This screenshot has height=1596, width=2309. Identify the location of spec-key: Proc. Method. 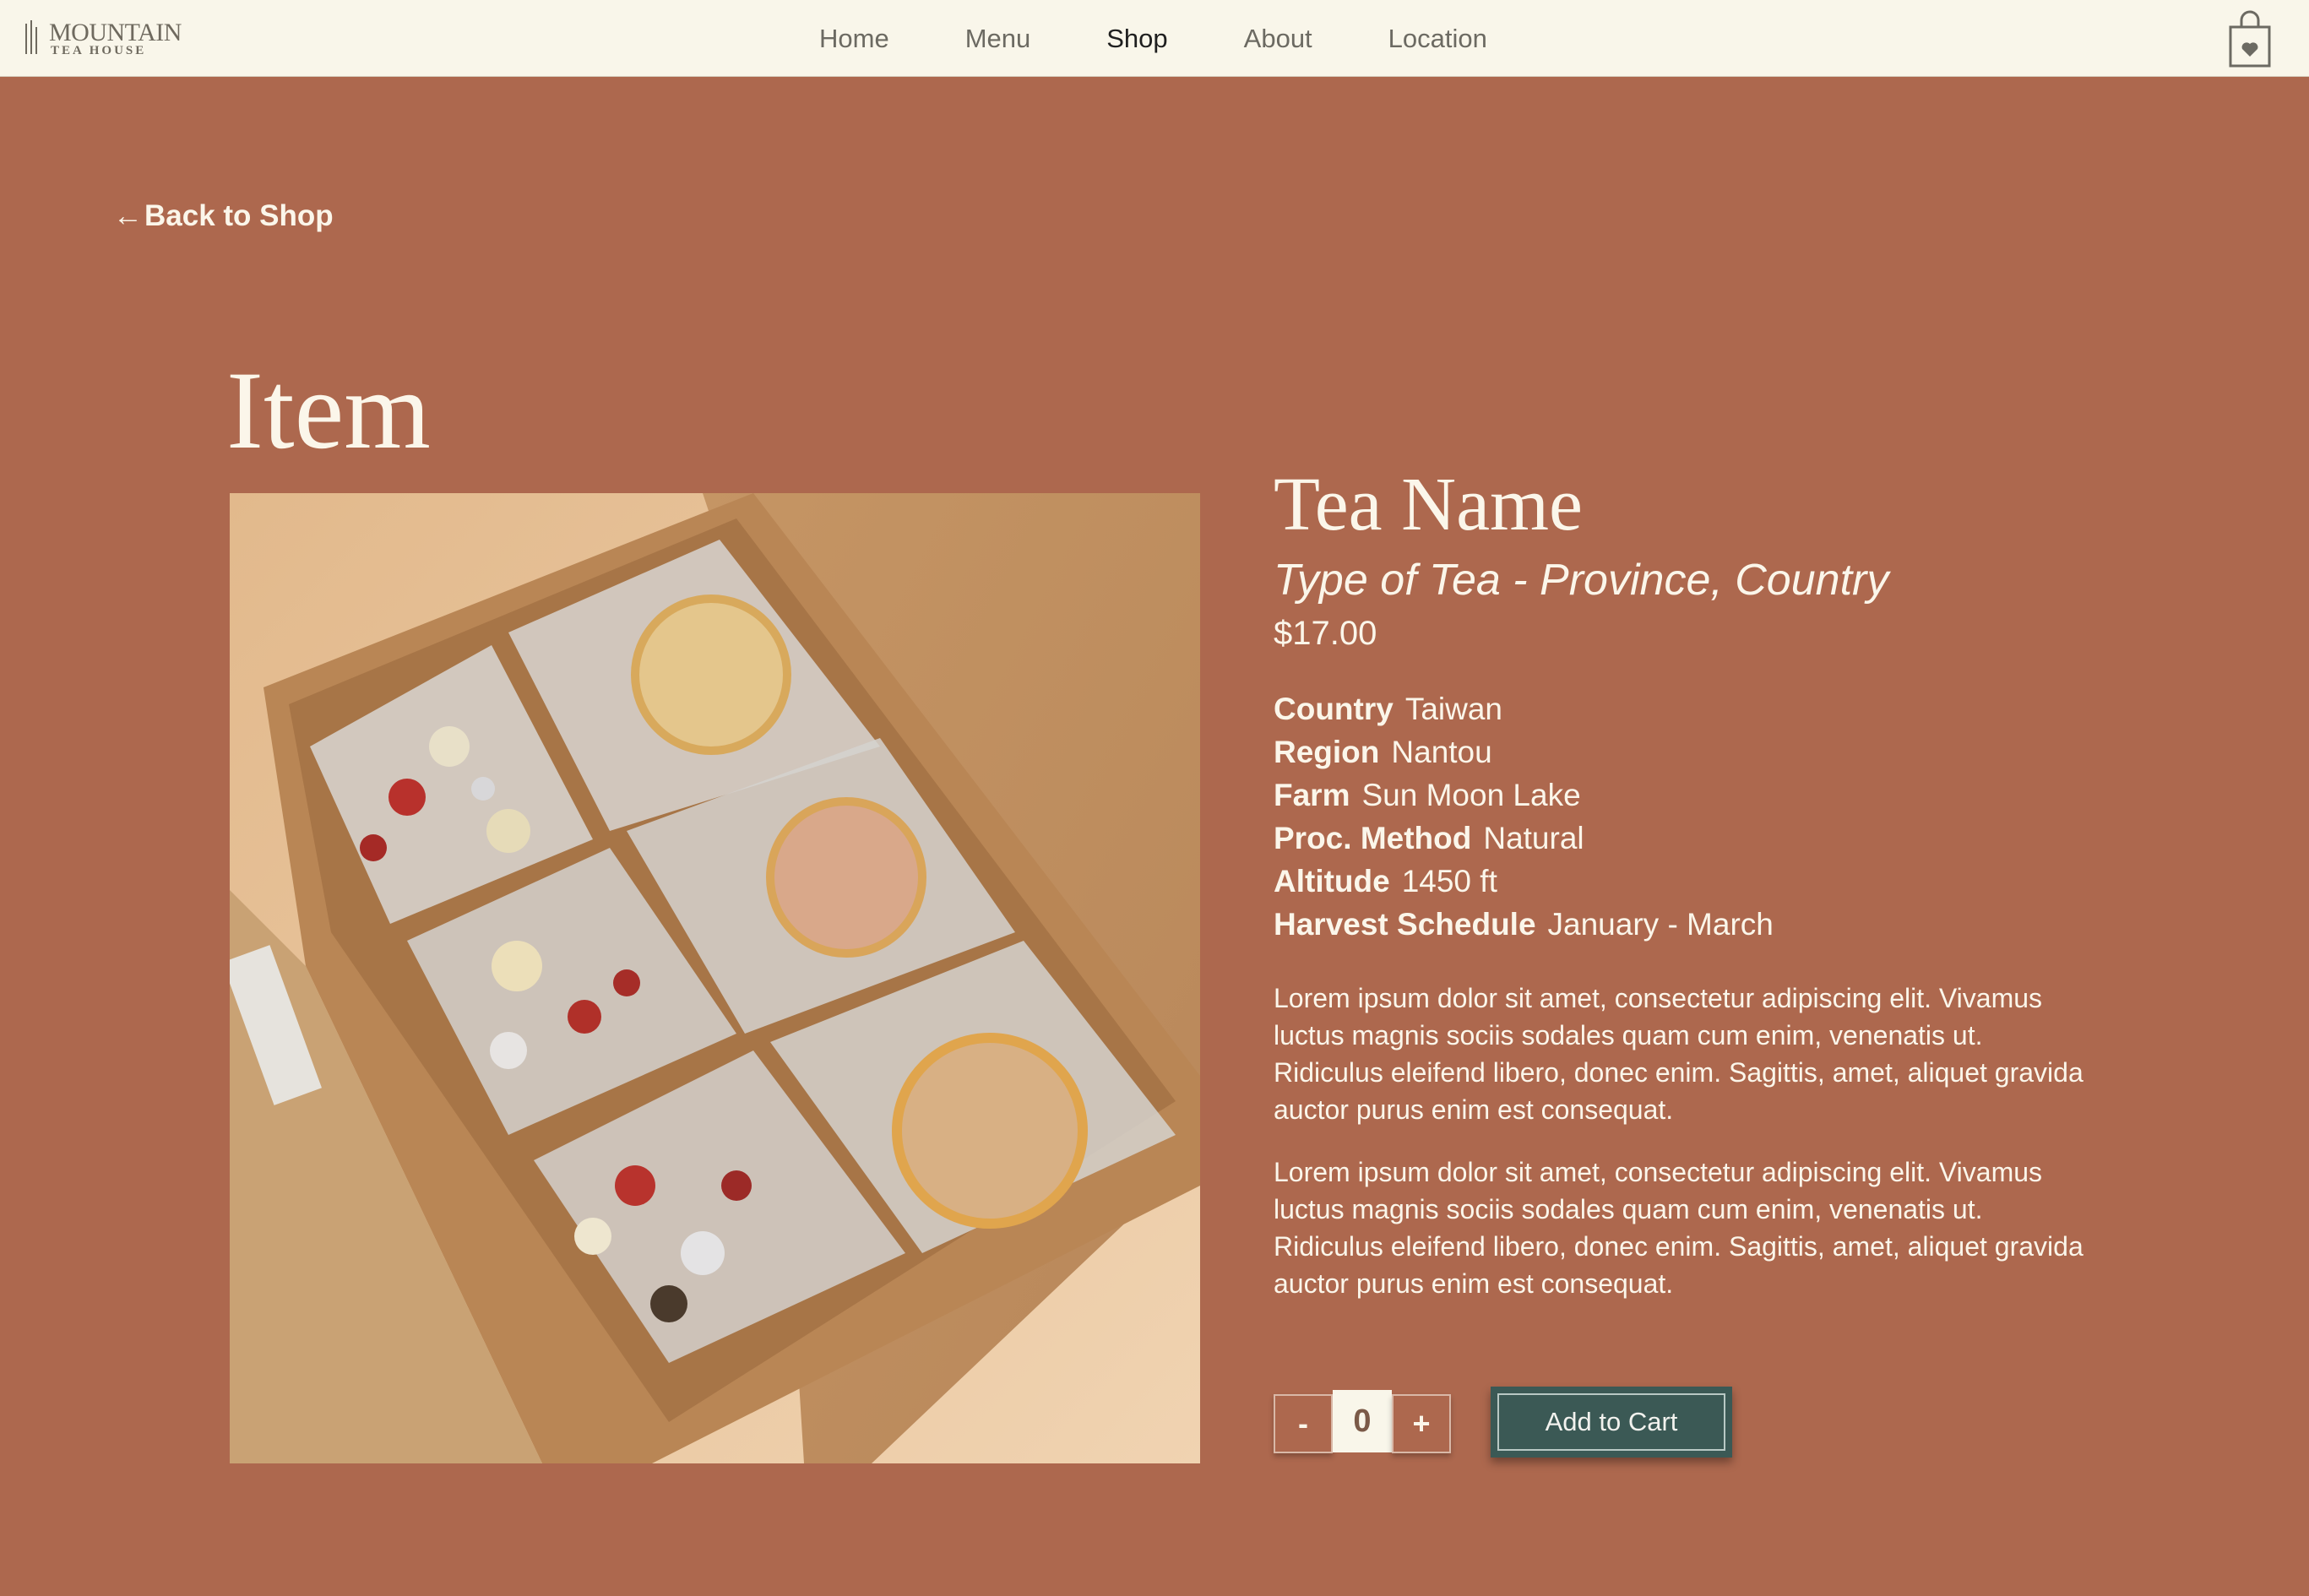
(1373, 838).